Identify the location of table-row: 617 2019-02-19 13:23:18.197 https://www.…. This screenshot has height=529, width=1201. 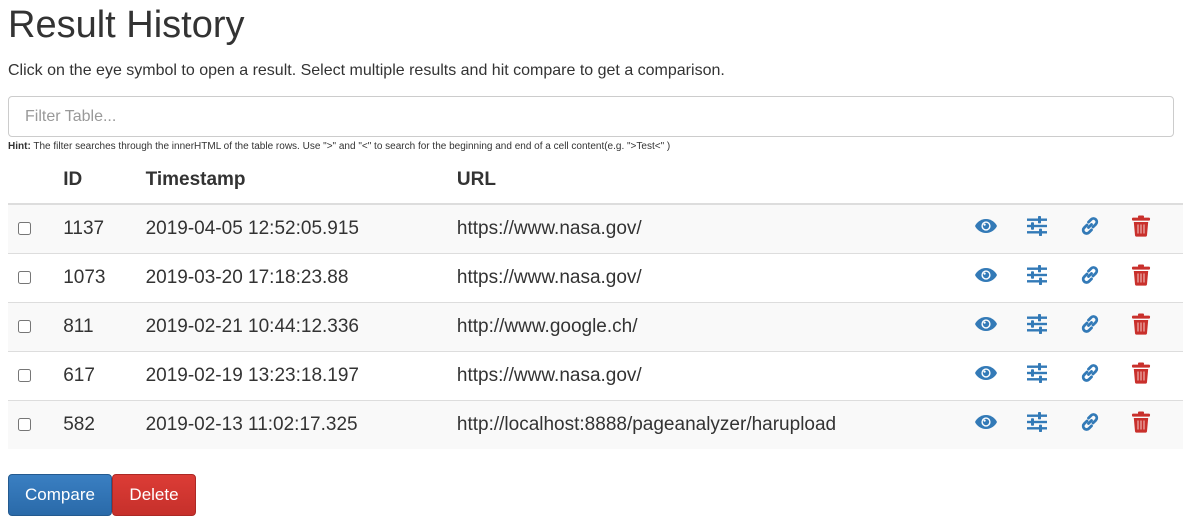
(595, 376).